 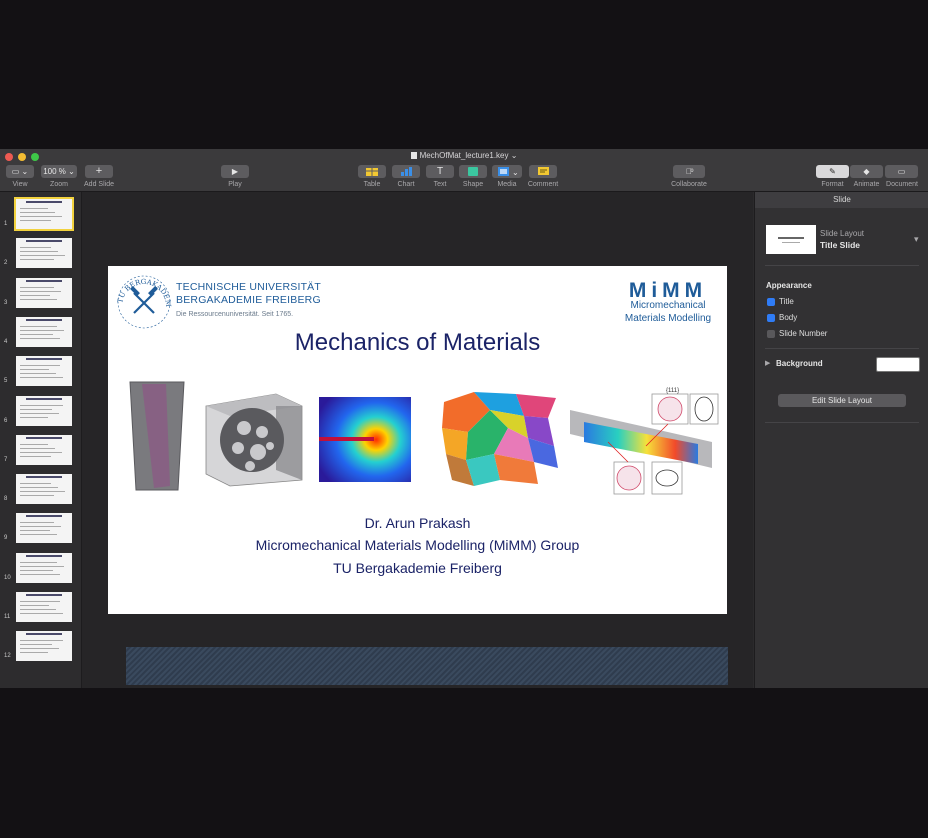 I want to click on slide-number-label: 6, so click(x=6, y=420).